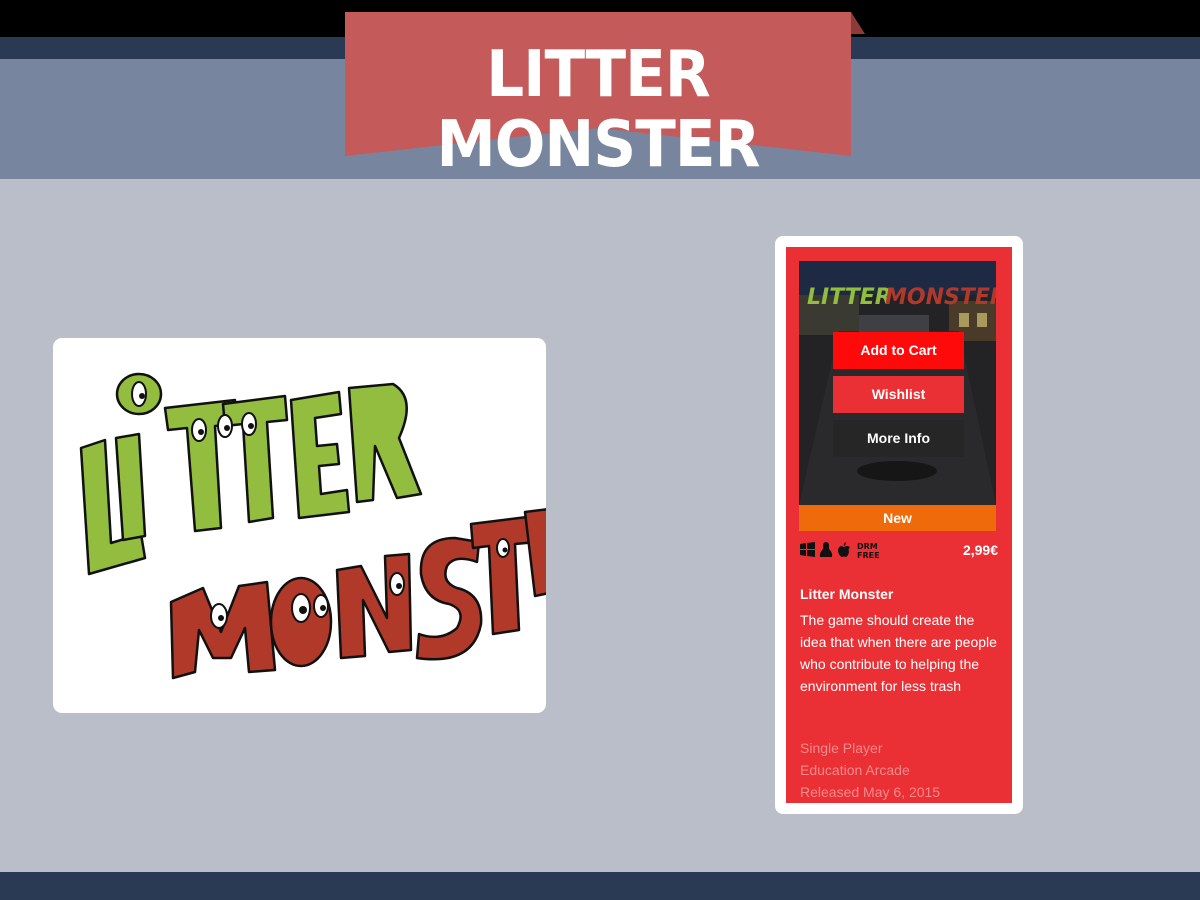 The width and height of the screenshot is (1200, 900). I want to click on more-info-button: More Info, so click(898, 438).